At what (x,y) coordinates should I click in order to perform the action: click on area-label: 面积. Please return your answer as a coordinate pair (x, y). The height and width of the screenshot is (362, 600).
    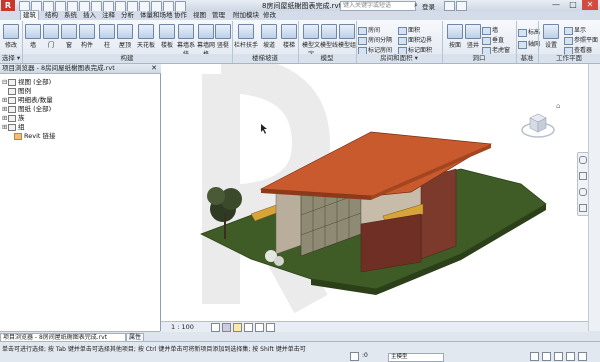
    Looking at the image, I should click on (414, 30).